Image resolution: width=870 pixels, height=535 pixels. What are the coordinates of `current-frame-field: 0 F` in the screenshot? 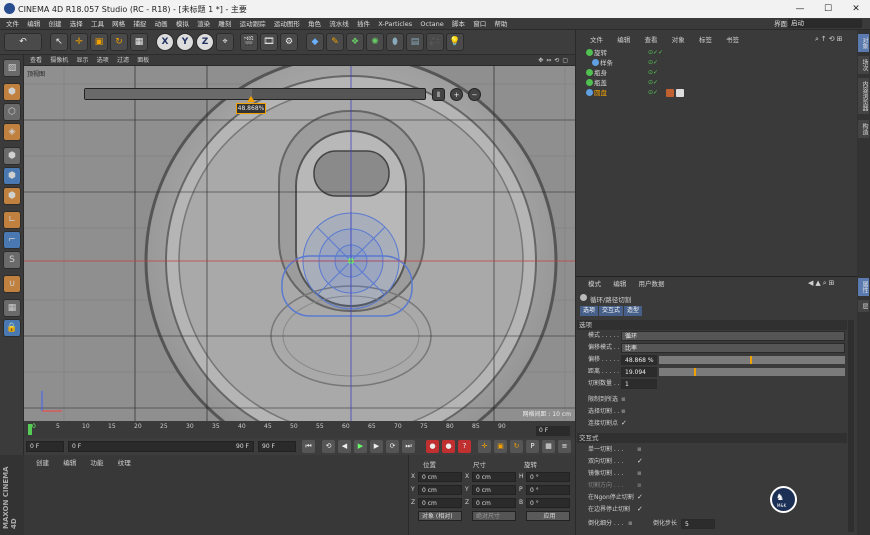 It's located at (553, 431).